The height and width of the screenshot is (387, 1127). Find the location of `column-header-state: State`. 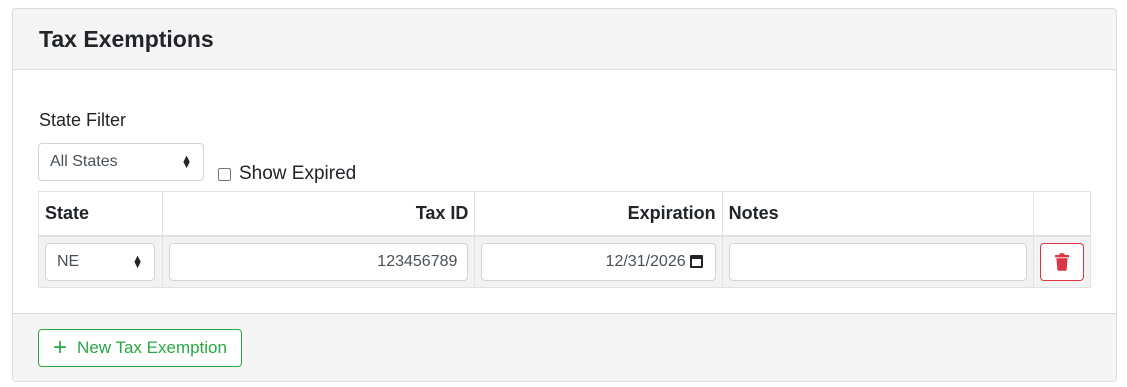

column-header-state: State is located at coordinates (100, 214).